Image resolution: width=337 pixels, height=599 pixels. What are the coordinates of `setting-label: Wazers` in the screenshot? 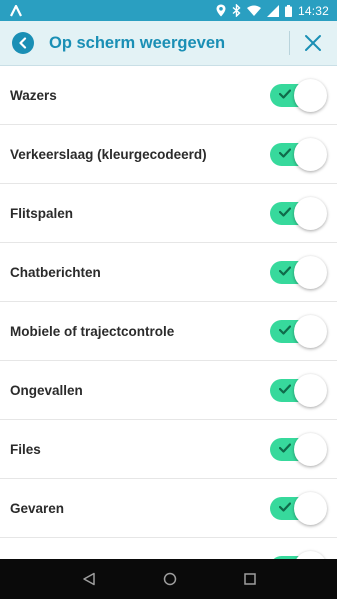 It's located at (33, 95).